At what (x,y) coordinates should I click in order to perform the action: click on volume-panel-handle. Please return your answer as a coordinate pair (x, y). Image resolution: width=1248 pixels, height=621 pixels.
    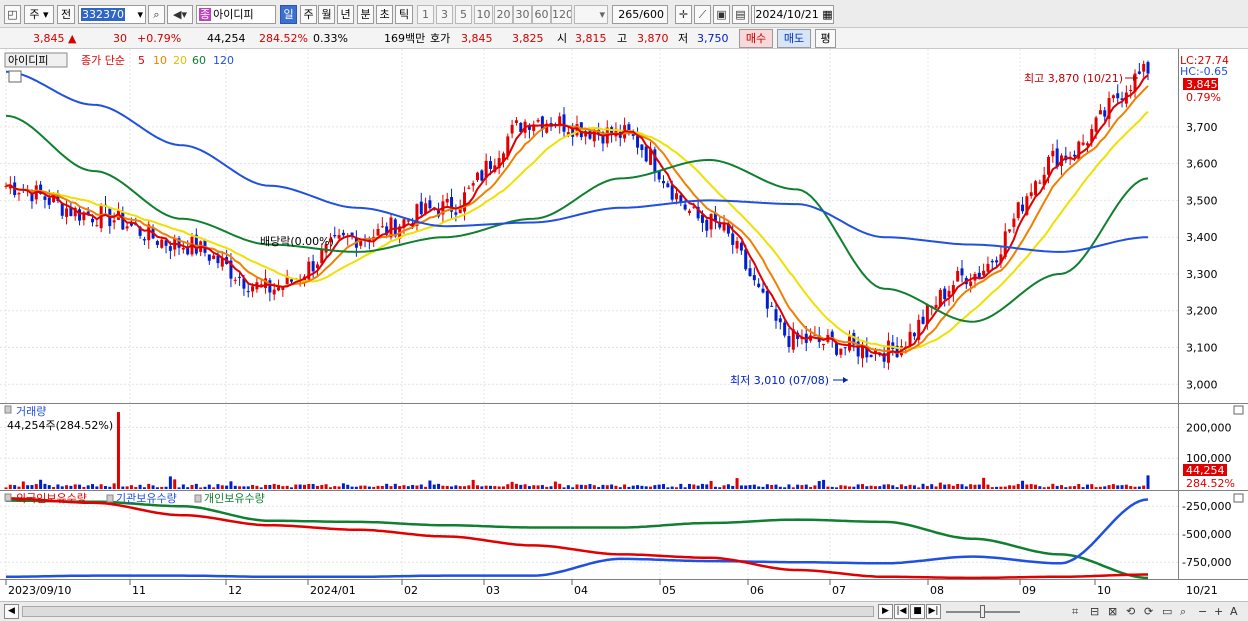
    Looking at the image, I should click on (8, 409).